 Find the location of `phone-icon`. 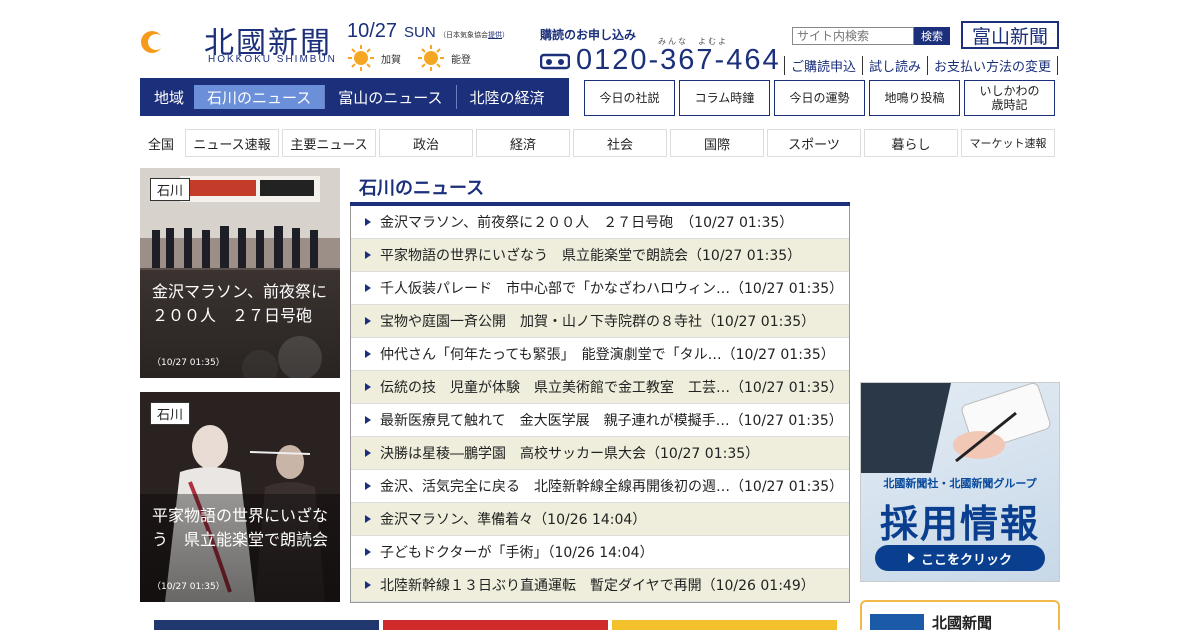

phone-icon is located at coordinates (555, 61).